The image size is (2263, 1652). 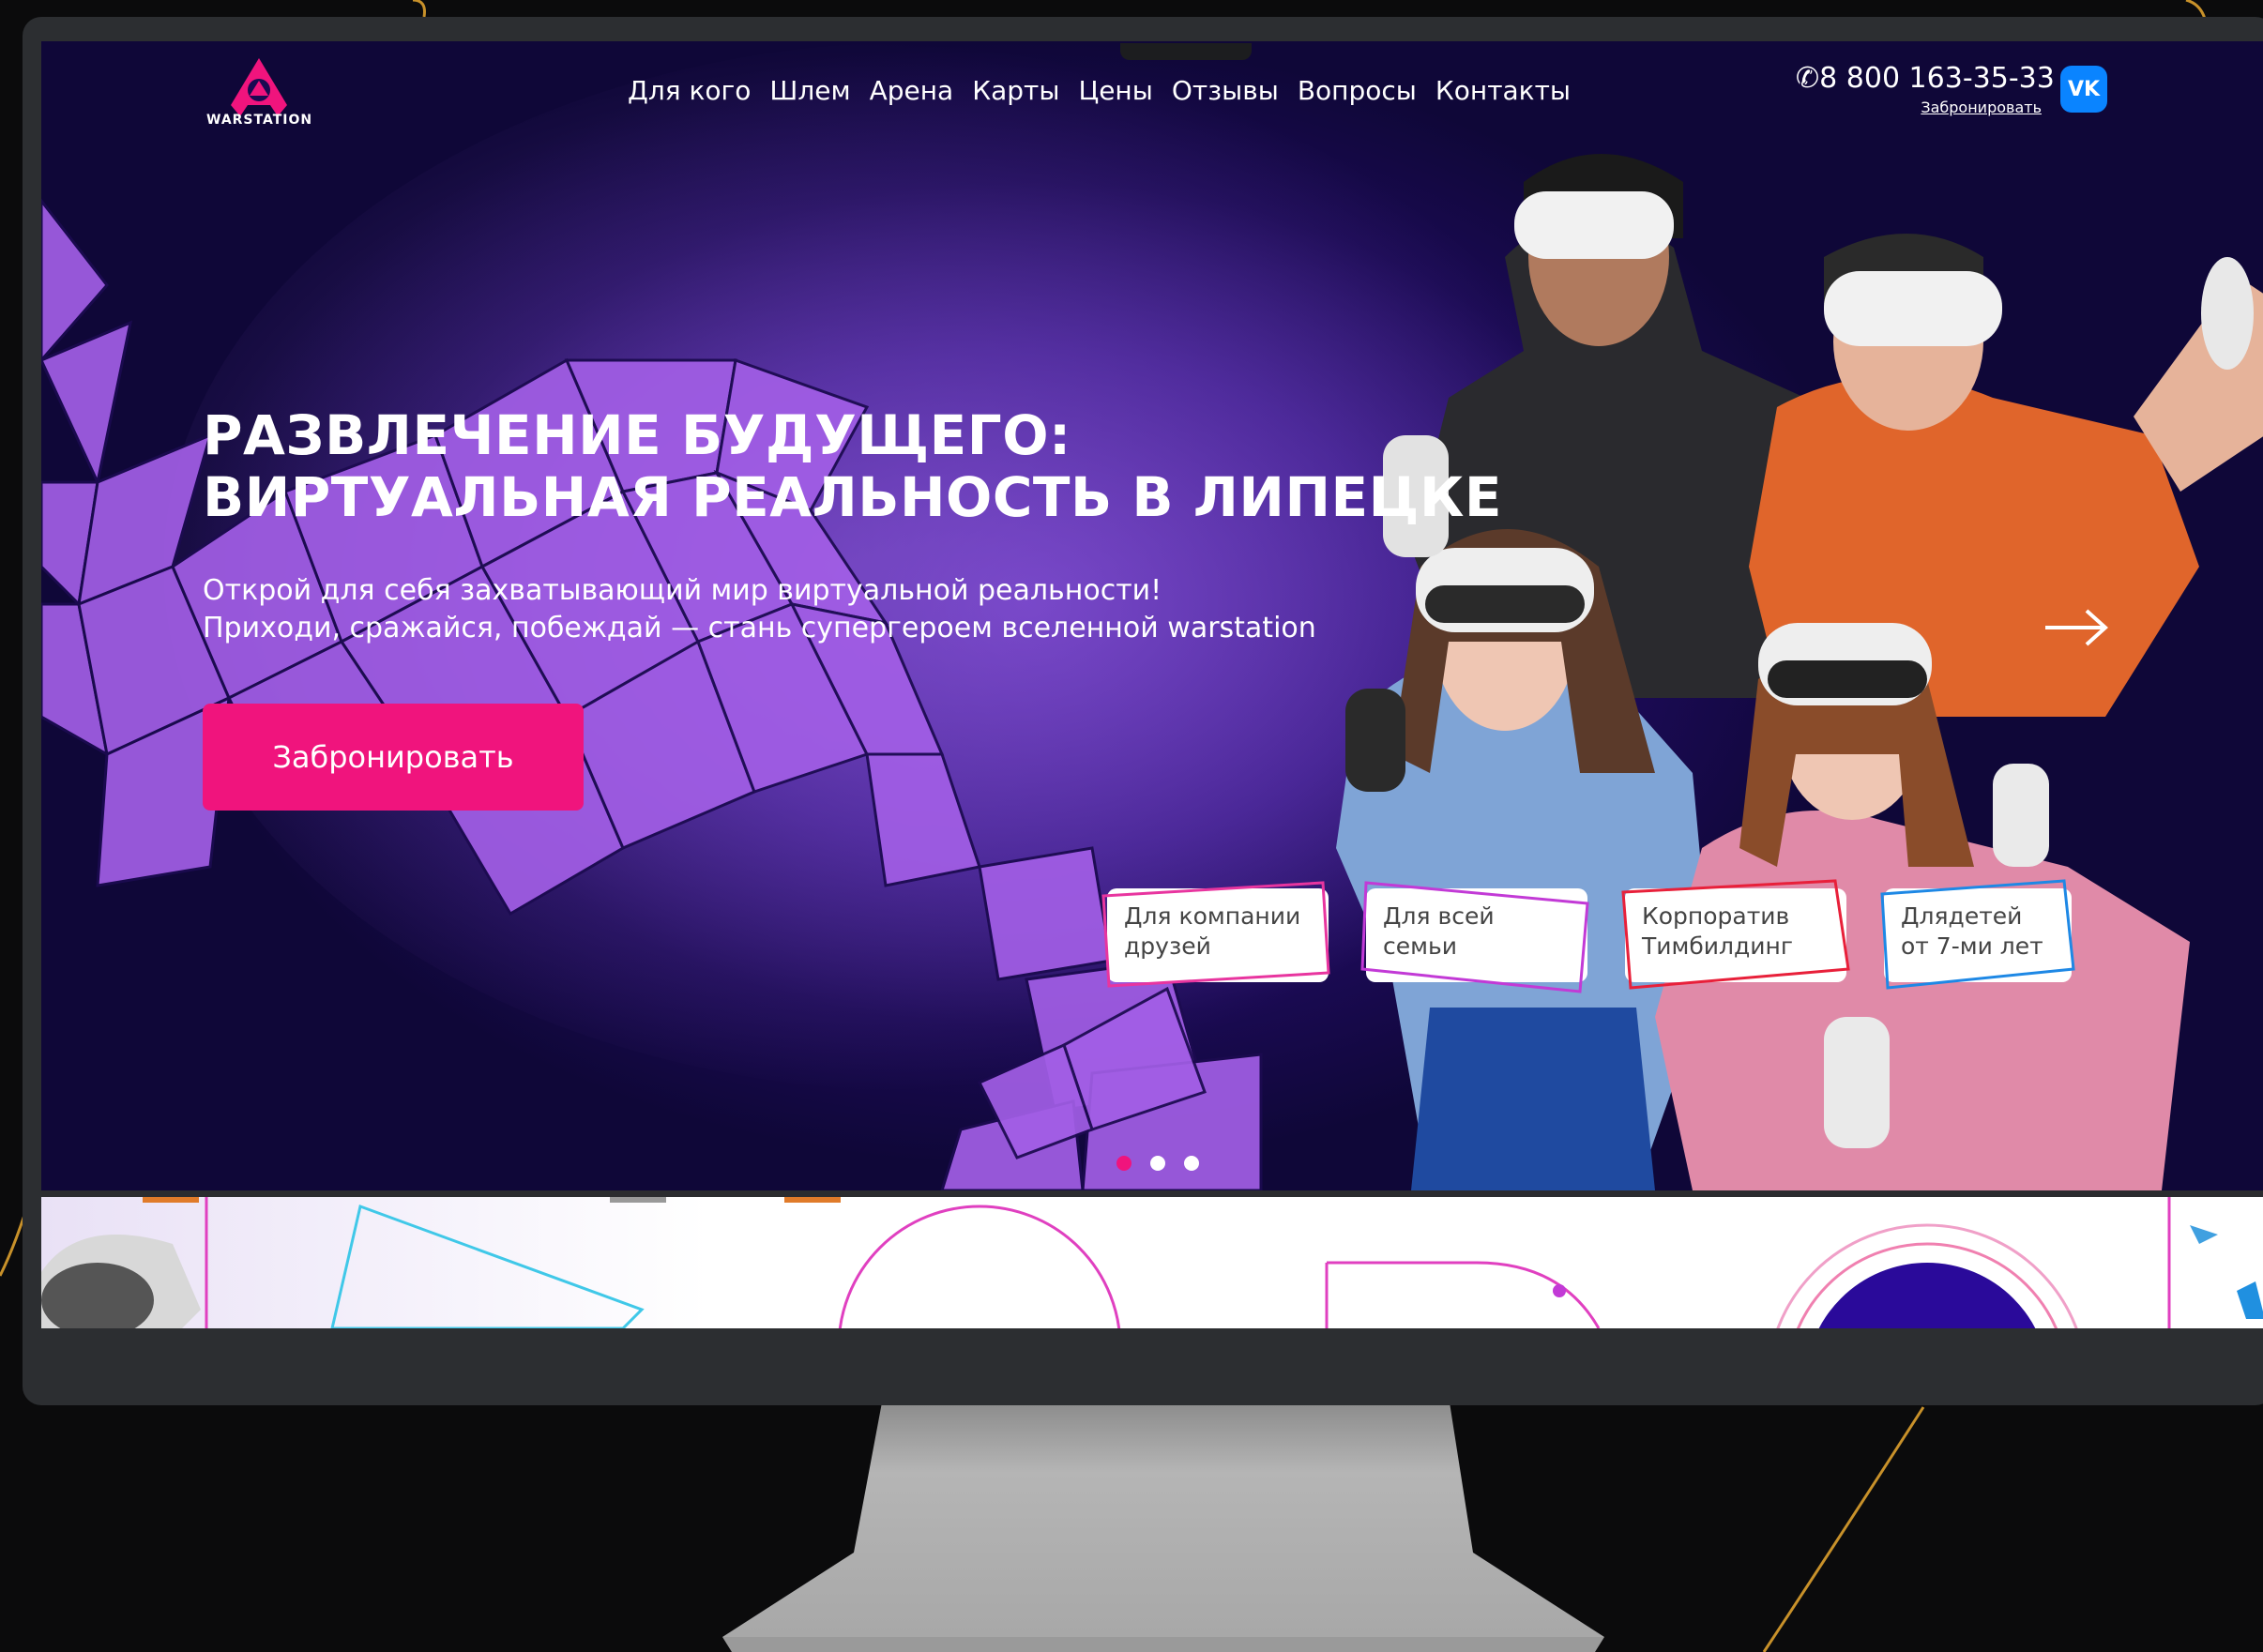 I want to click on tag-kids: Длядетей от 7-ми лет, so click(x=1977, y=934).